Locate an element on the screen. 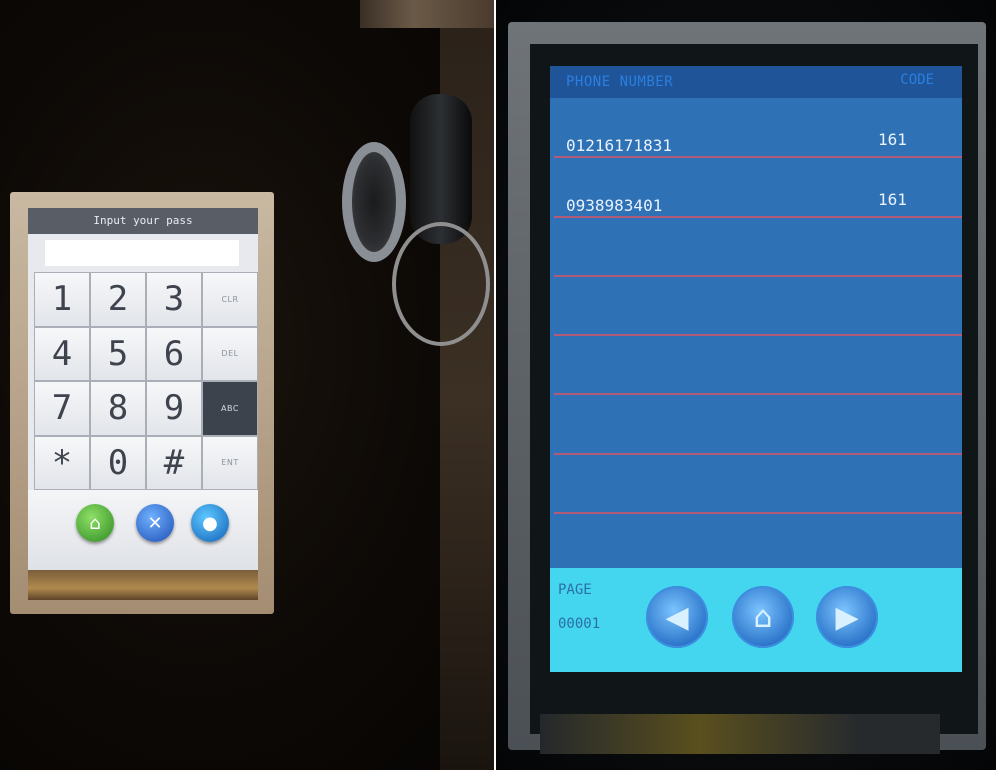 The image size is (996, 770). key-1: 1 is located at coordinates (62, 299).